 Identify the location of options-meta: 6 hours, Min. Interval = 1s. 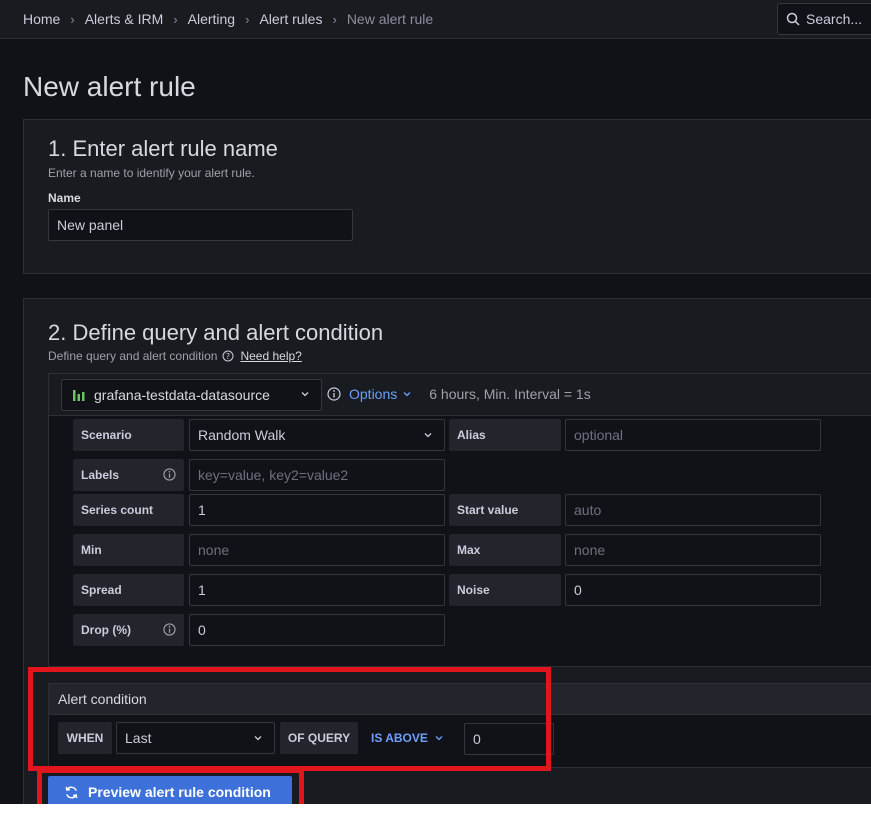
(510, 394).